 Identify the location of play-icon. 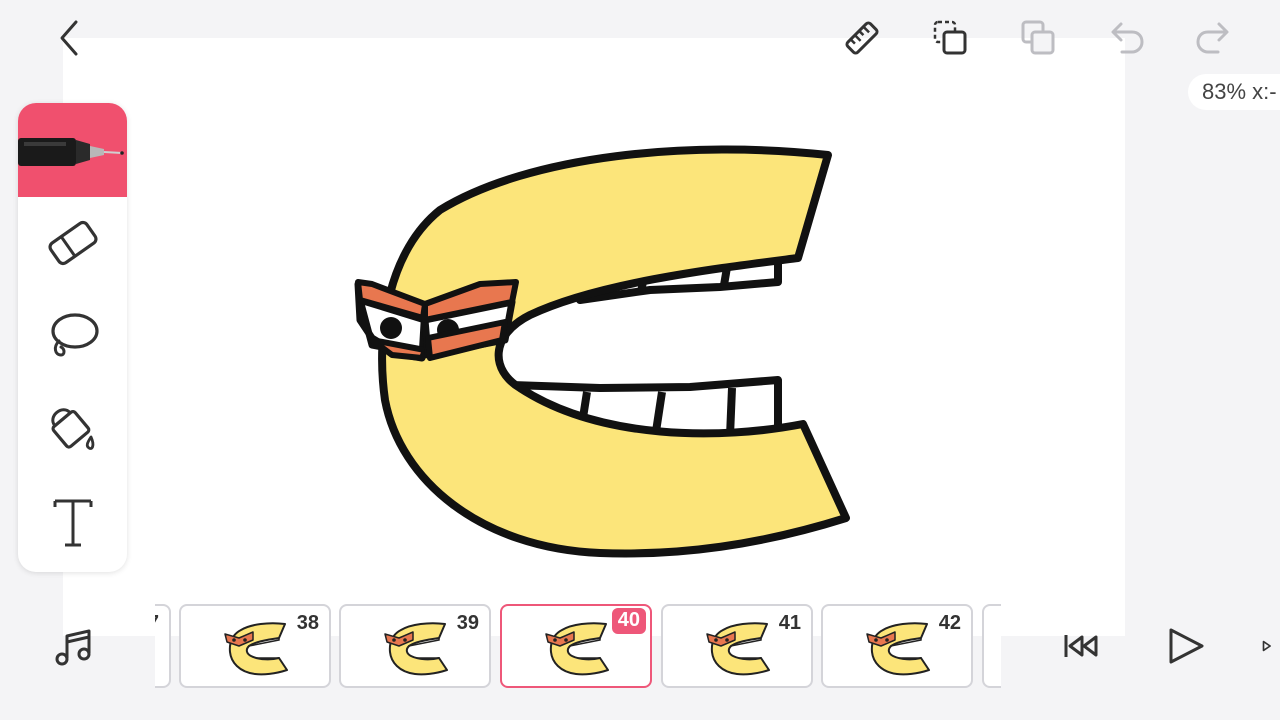
(1186, 646).